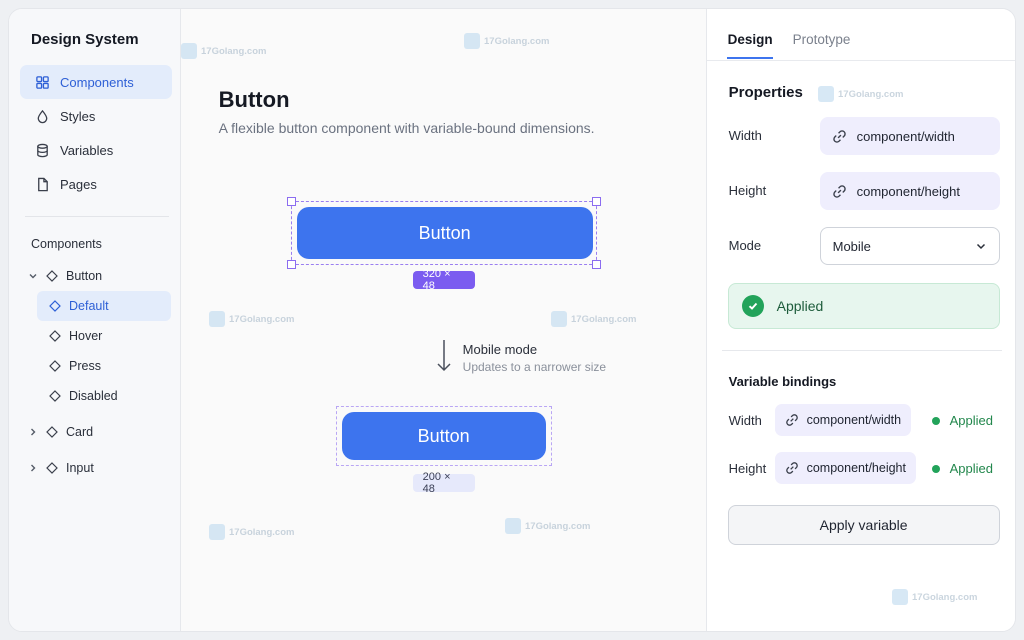 The width and height of the screenshot is (1024, 640). I want to click on panel-divider, so click(861, 350).